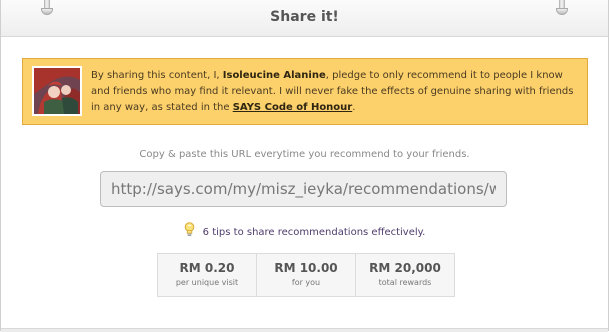 This screenshot has width=609, height=332. What do you see at coordinates (304, 330) in the screenshot?
I see `dialog-bottom-edge` at bounding box center [304, 330].